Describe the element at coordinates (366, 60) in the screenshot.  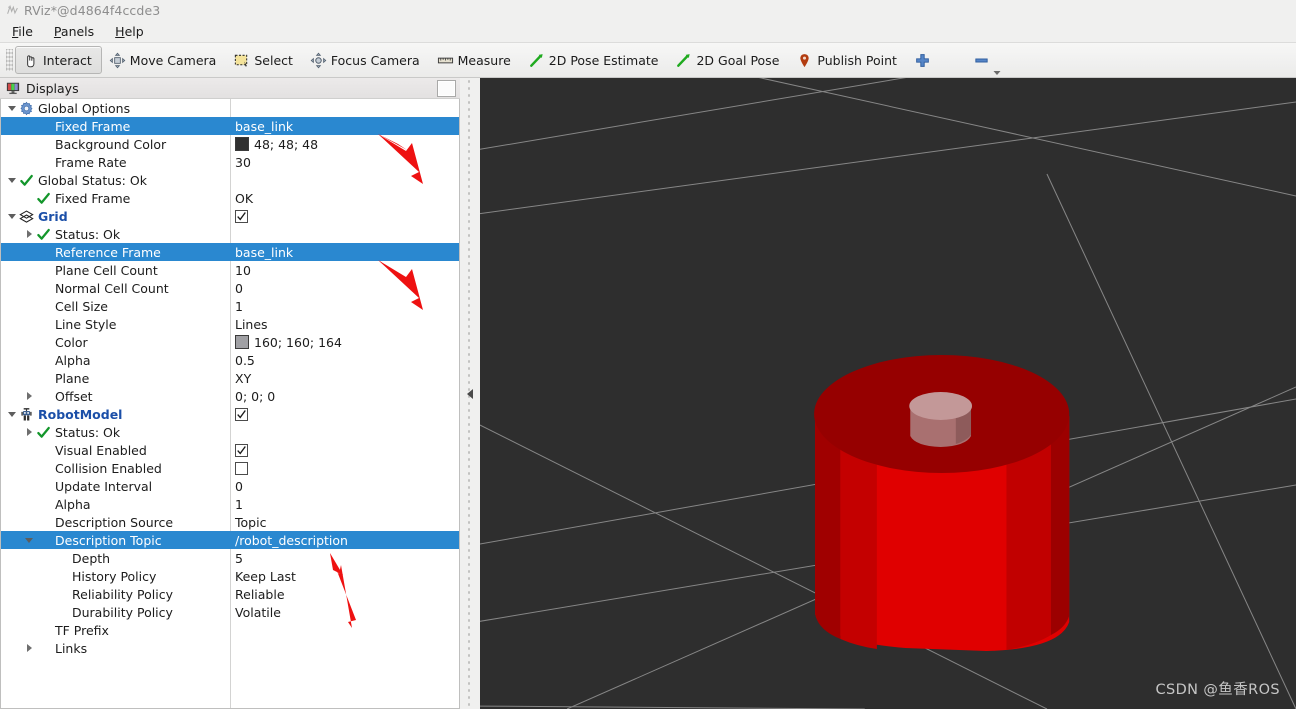
I see `tool-focus-camera: Focus Camera` at that location.